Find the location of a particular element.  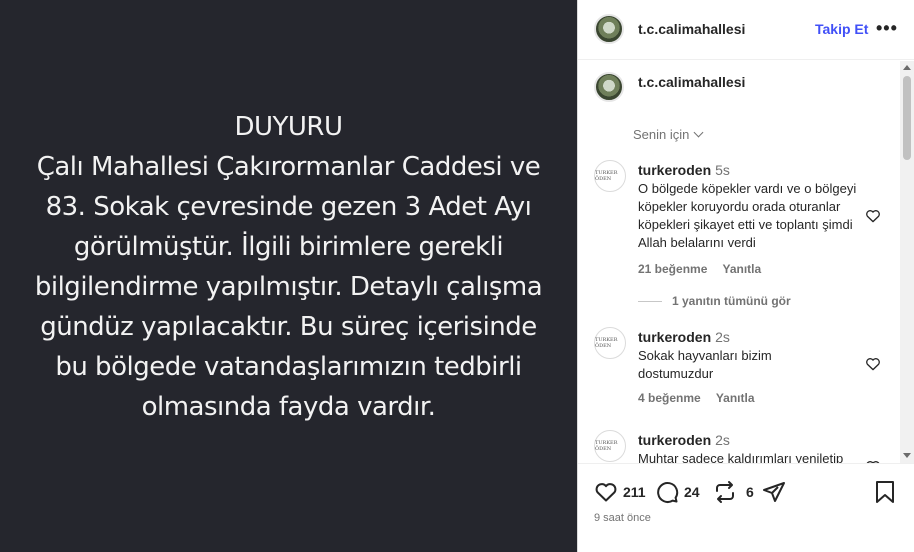

share-button is located at coordinates (774, 492).